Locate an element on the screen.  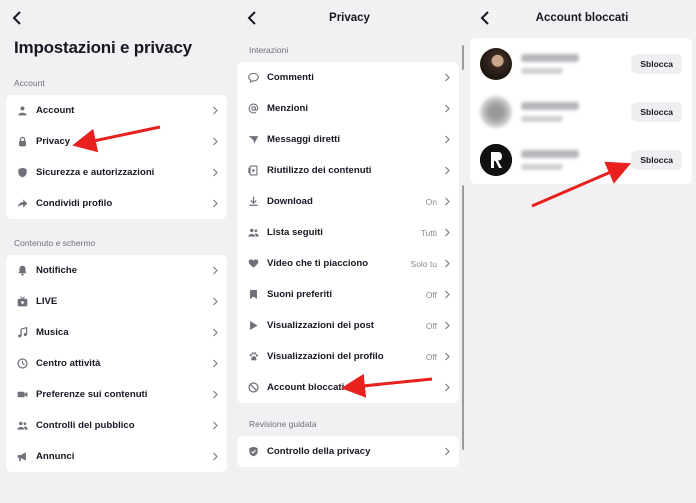
settings-item-value: Off is located at coordinates (431, 294).